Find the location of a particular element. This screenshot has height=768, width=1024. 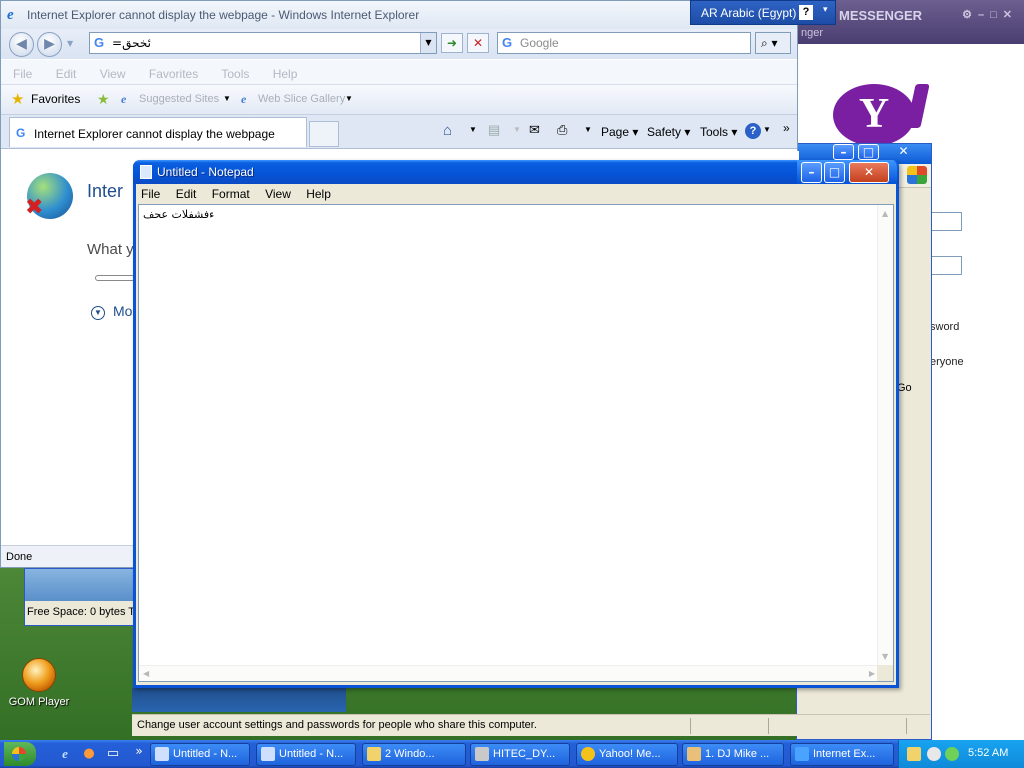

language-bar: AR Arabic (Egypt) ? ▾ is located at coordinates (763, 12).